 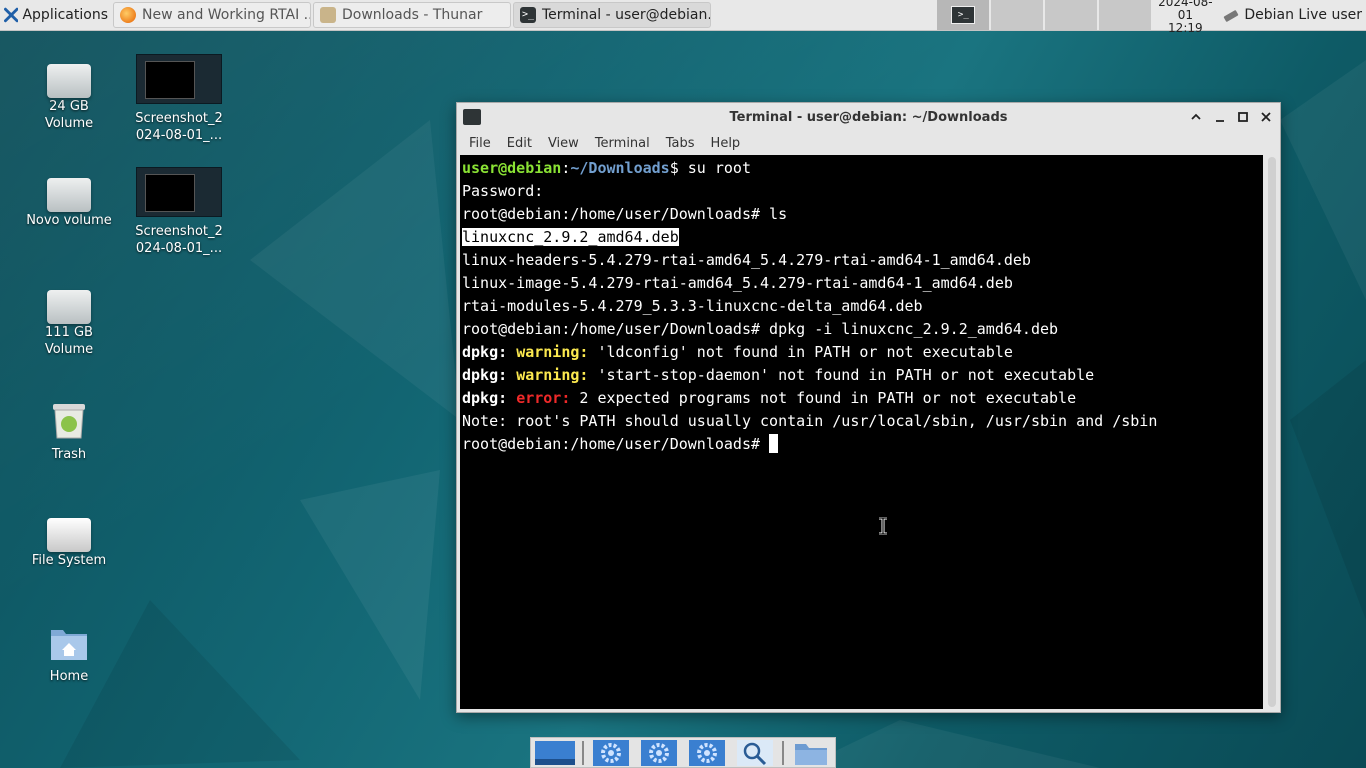 I want to click on dock-search, so click(x=755, y=752).